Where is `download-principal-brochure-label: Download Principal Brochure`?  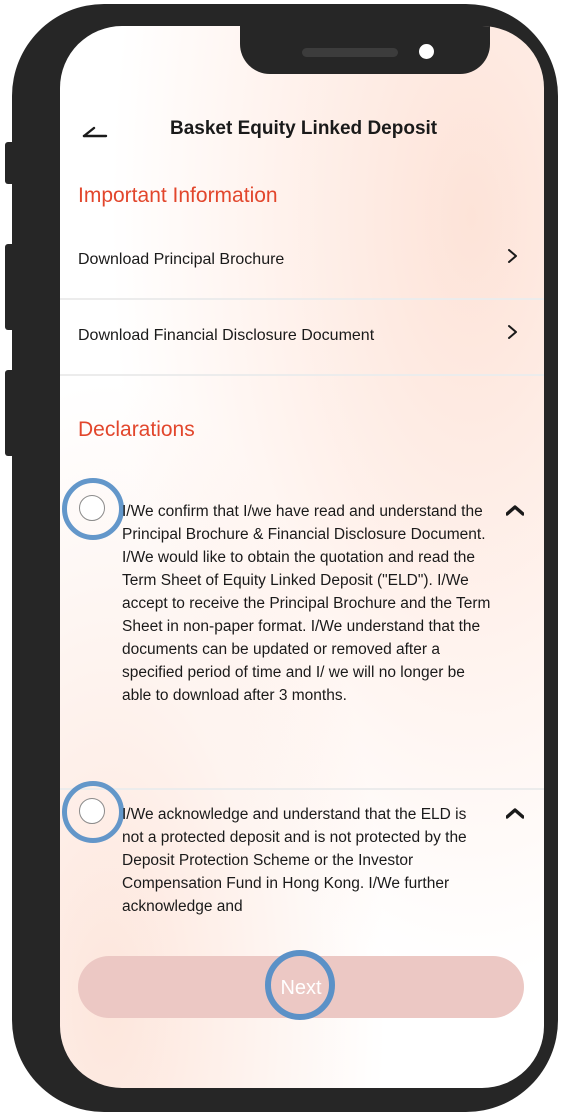
download-principal-brochure-label: Download Principal Brochure is located at coordinates (181, 259).